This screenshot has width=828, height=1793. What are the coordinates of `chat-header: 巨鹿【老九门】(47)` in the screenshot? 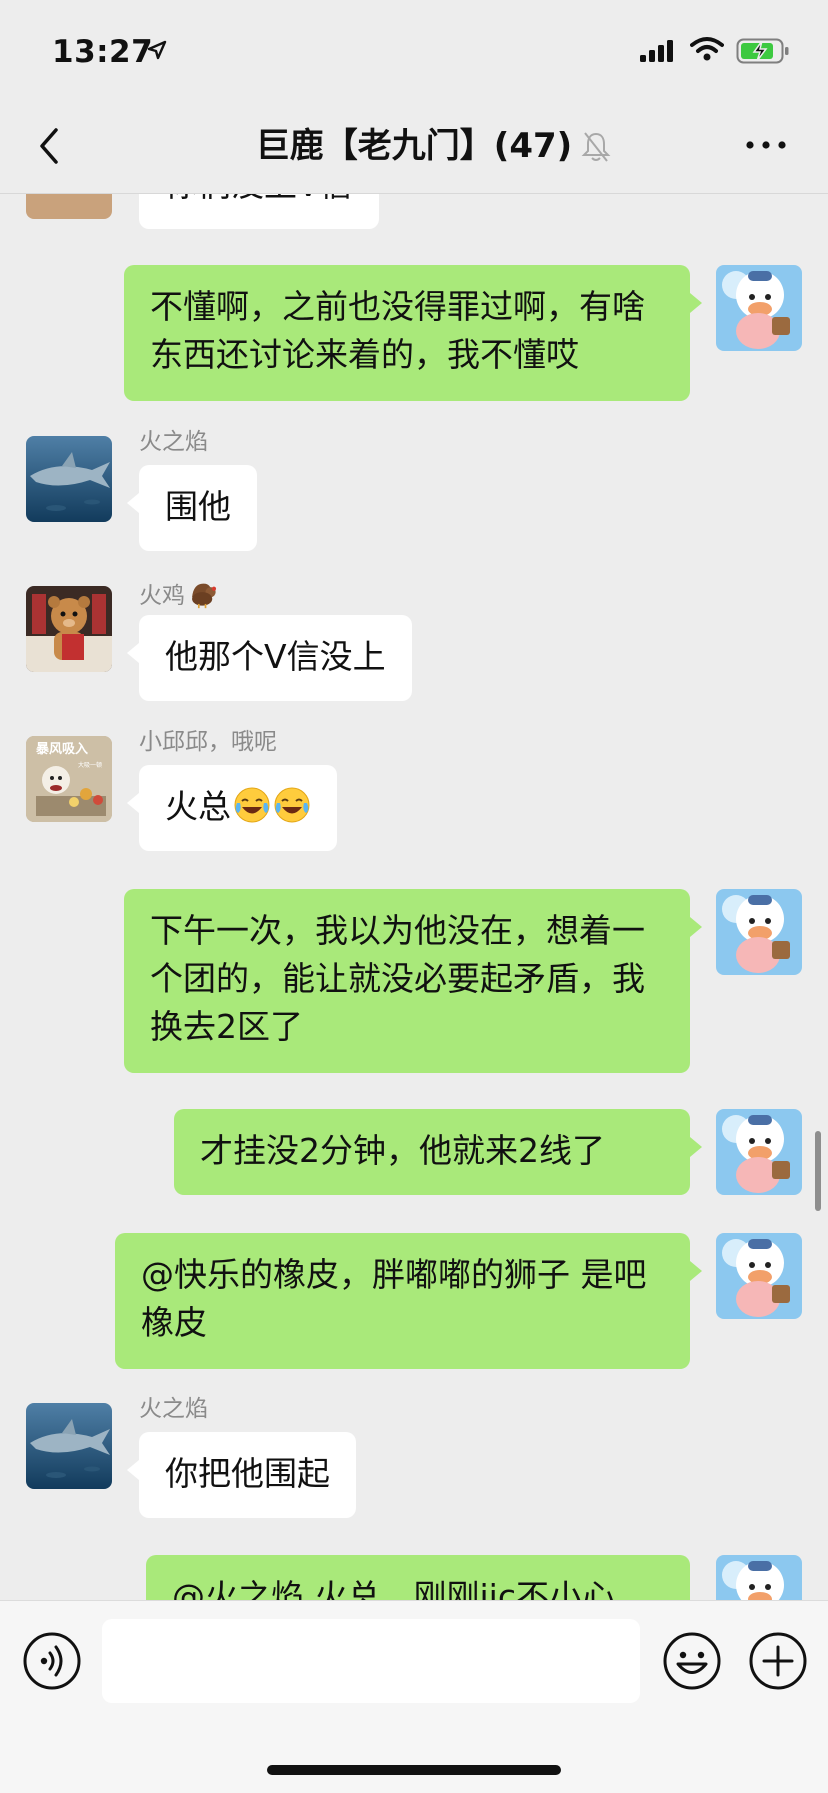 It's located at (414, 147).